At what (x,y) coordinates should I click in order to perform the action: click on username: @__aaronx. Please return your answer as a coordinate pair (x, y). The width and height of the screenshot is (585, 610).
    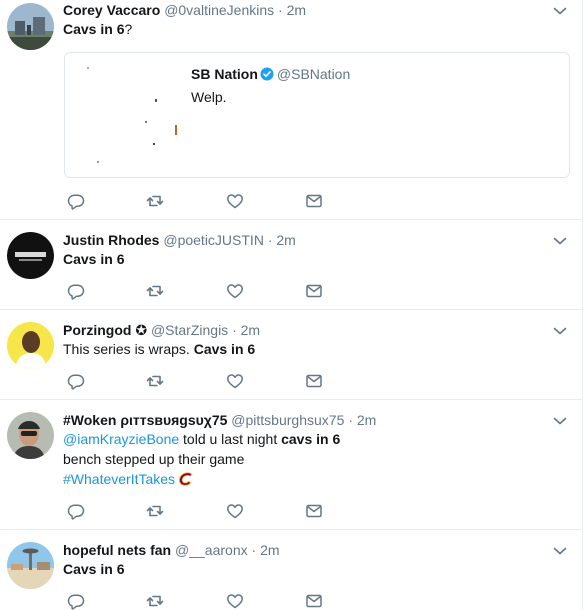
    Looking at the image, I should click on (211, 550).